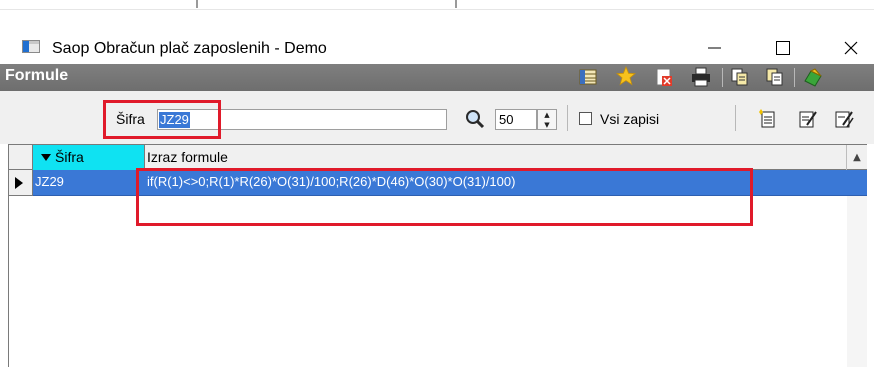 The image size is (874, 367). I want to click on panel-header: Formule, so click(437, 77).